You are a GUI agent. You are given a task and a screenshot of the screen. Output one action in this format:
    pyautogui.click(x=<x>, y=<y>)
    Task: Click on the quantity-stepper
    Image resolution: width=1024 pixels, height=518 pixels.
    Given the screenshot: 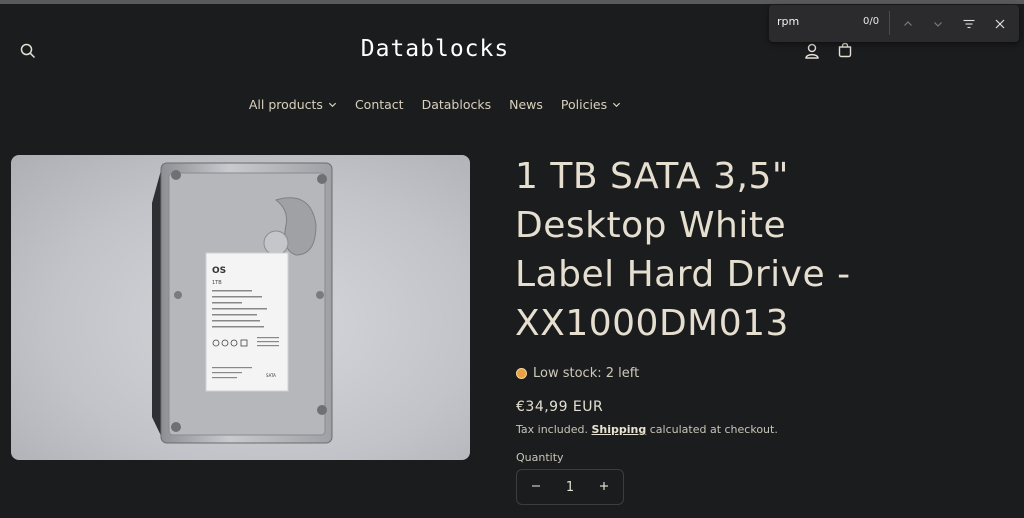 What is the action you would take?
    pyautogui.click(x=570, y=487)
    